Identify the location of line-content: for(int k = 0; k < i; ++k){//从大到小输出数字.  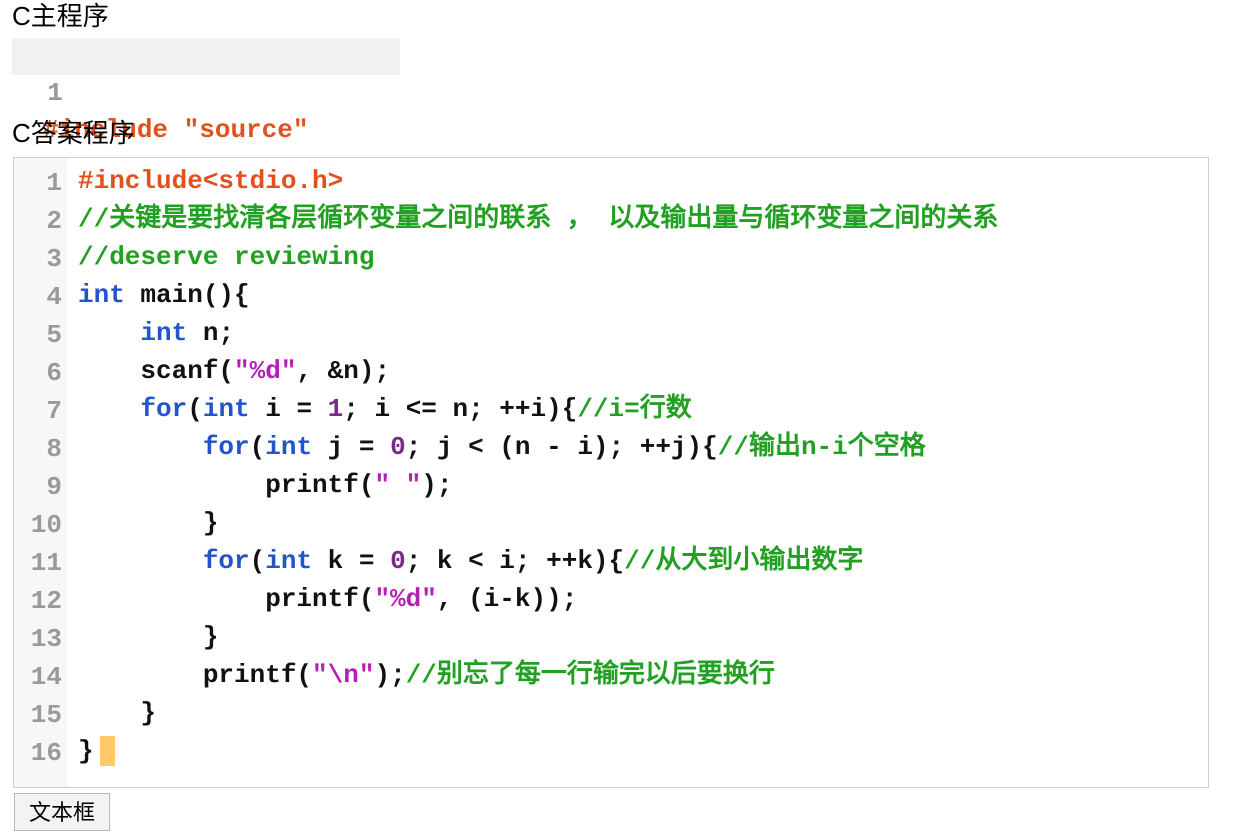
(471, 561).